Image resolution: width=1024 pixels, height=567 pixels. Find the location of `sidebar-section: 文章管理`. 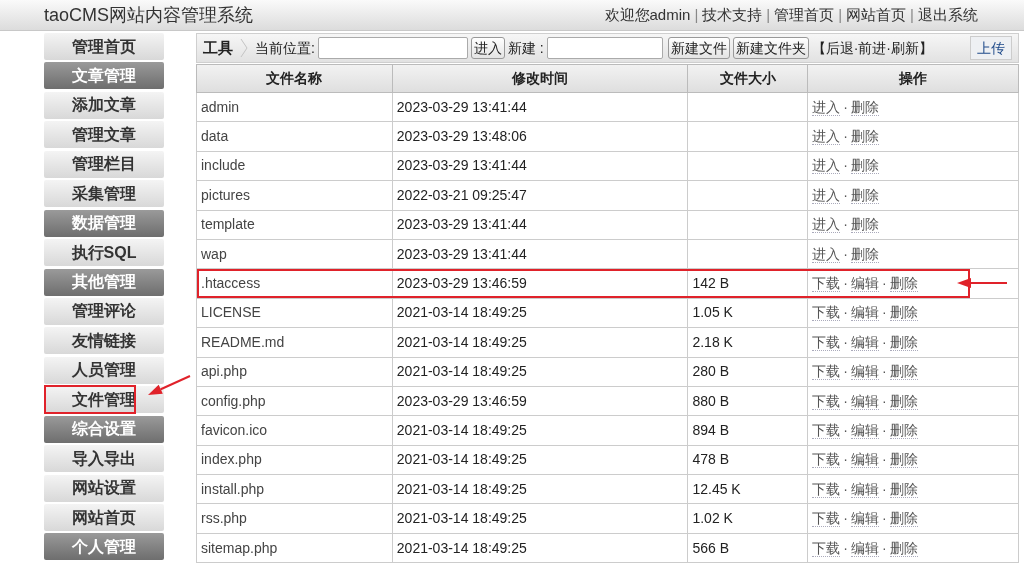

sidebar-section: 文章管理 is located at coordinates (104, 76).